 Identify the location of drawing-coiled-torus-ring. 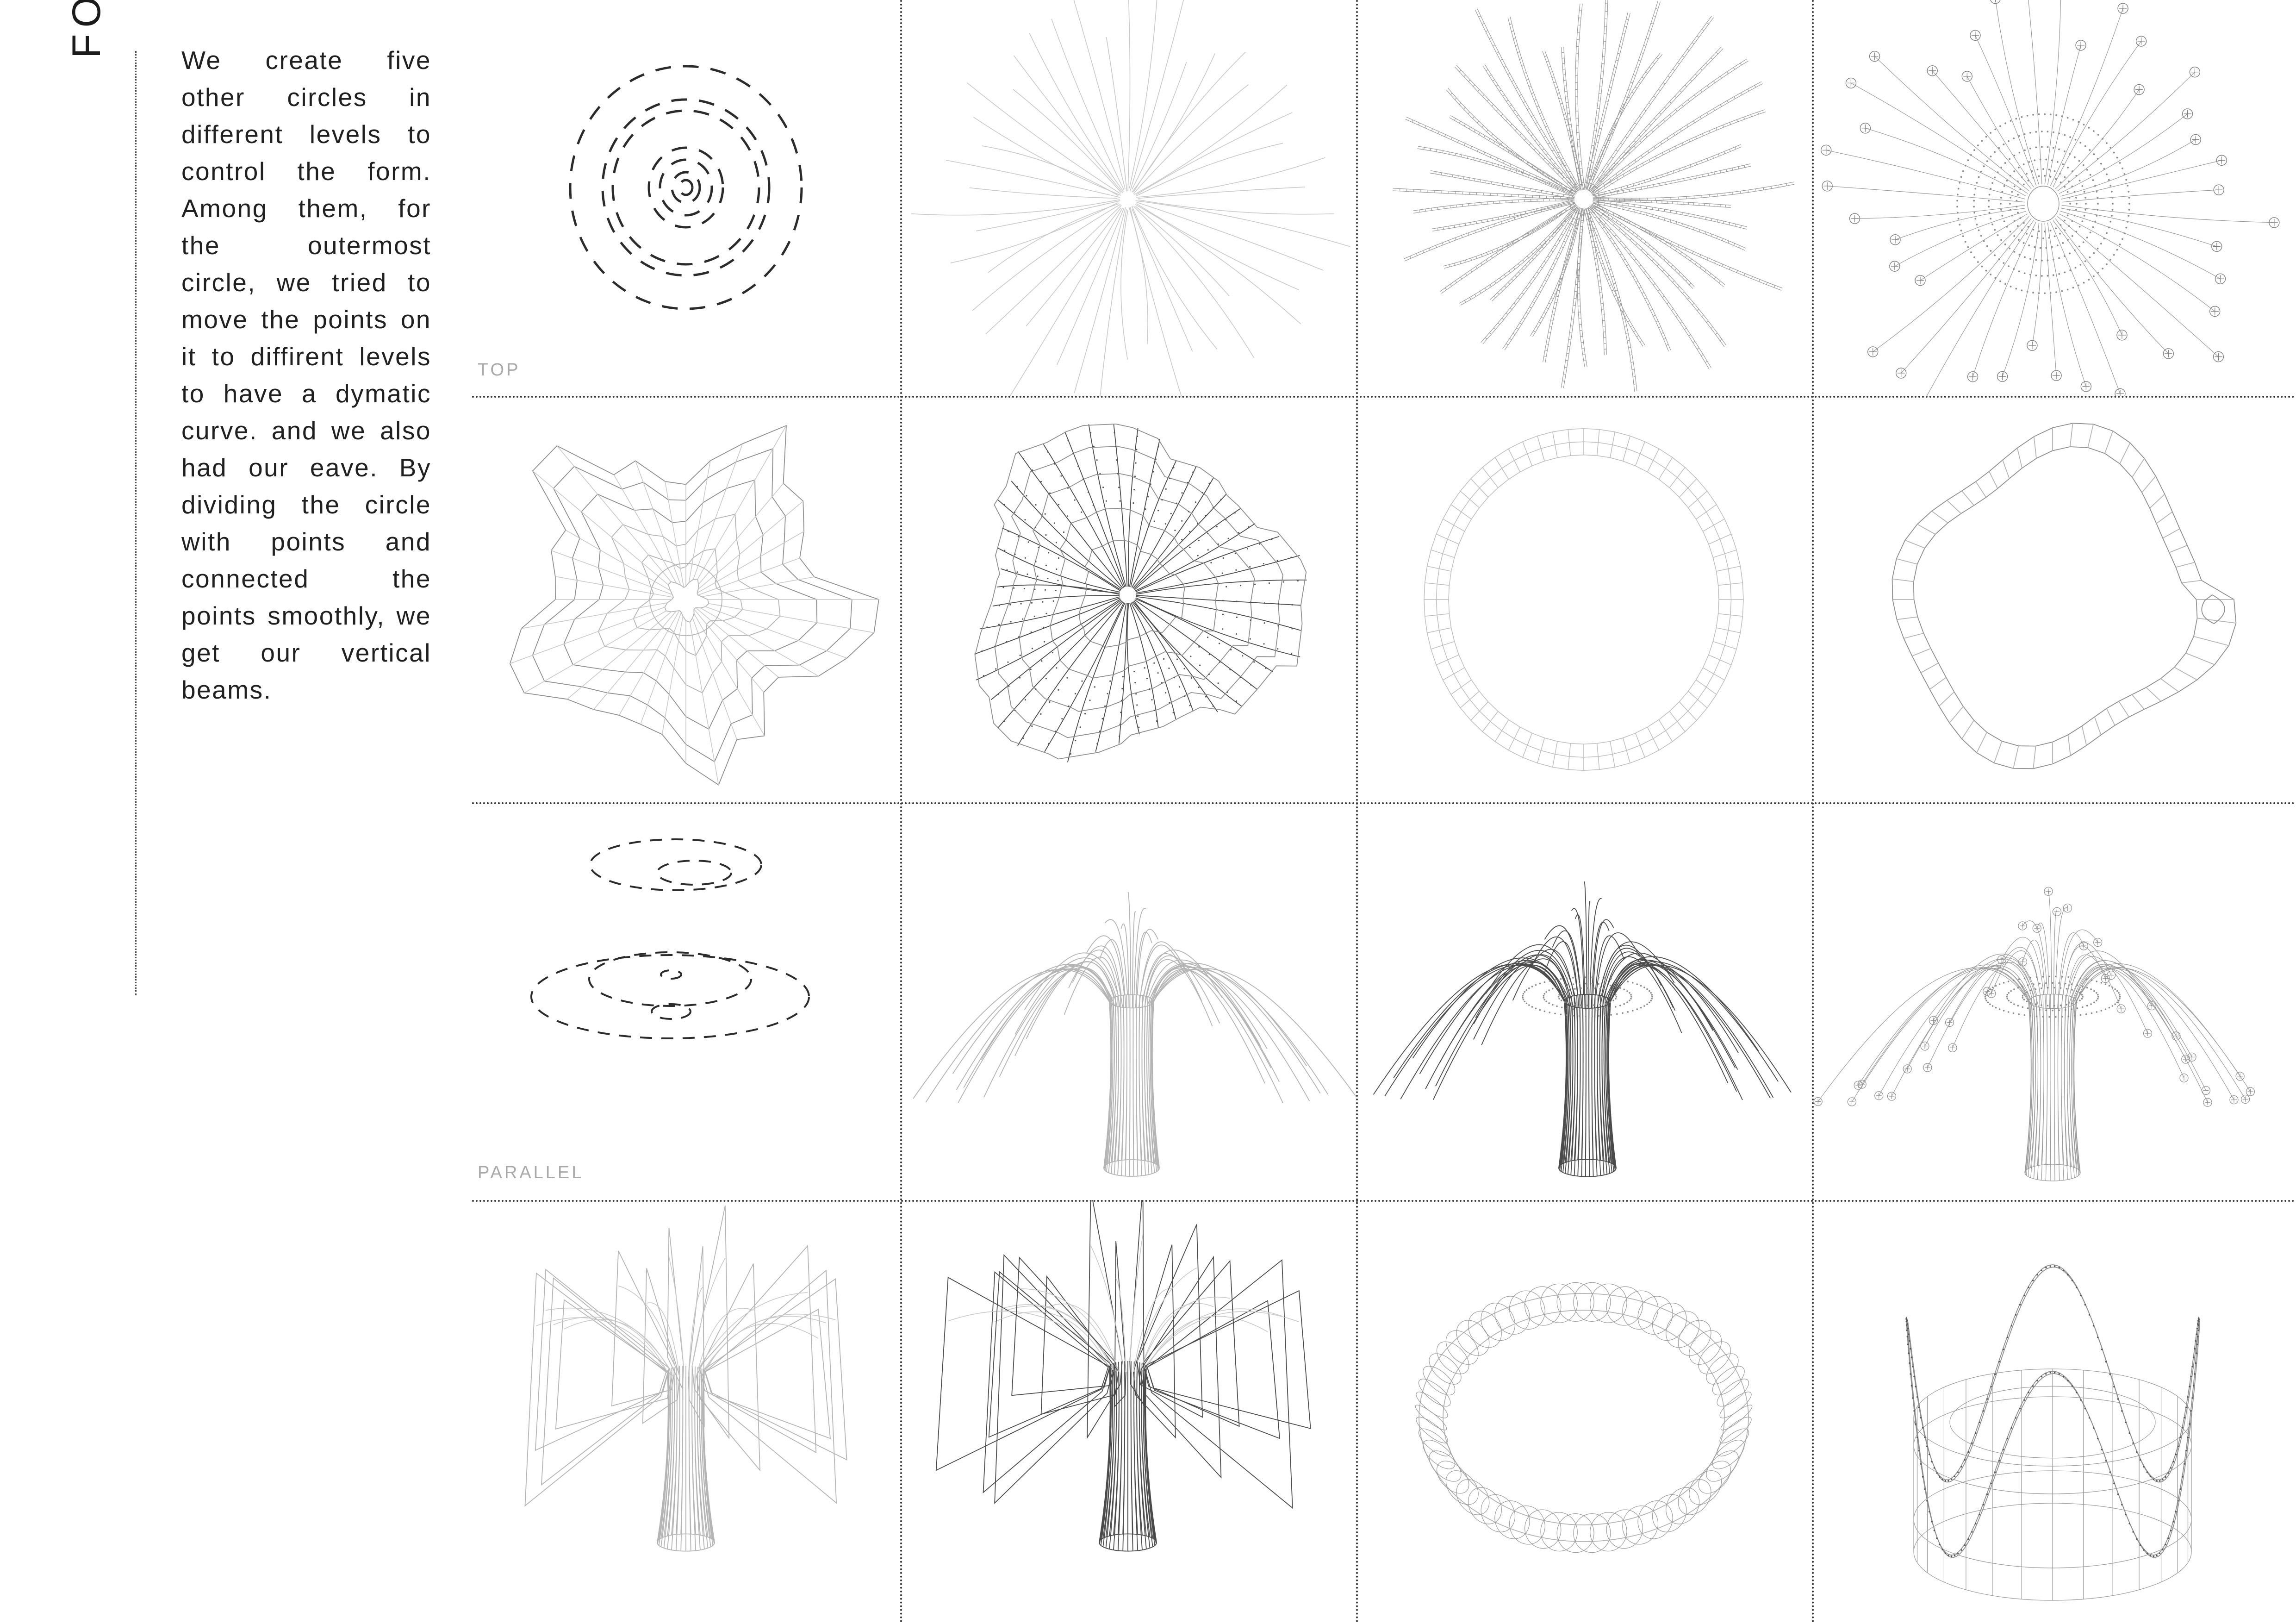
(1584, 1412).